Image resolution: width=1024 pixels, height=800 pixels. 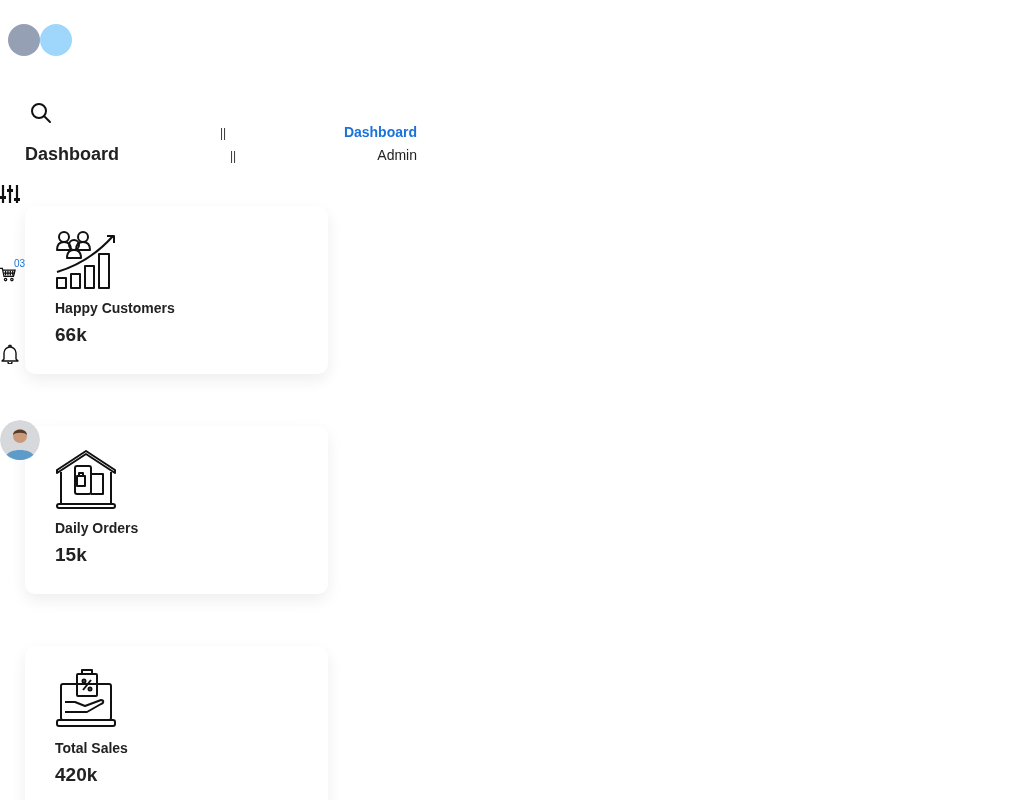 What do you see at coordinates (97, 528) in the screenshot?
I see `stat-label: Daily Orders` at bounding box center [97, 528].